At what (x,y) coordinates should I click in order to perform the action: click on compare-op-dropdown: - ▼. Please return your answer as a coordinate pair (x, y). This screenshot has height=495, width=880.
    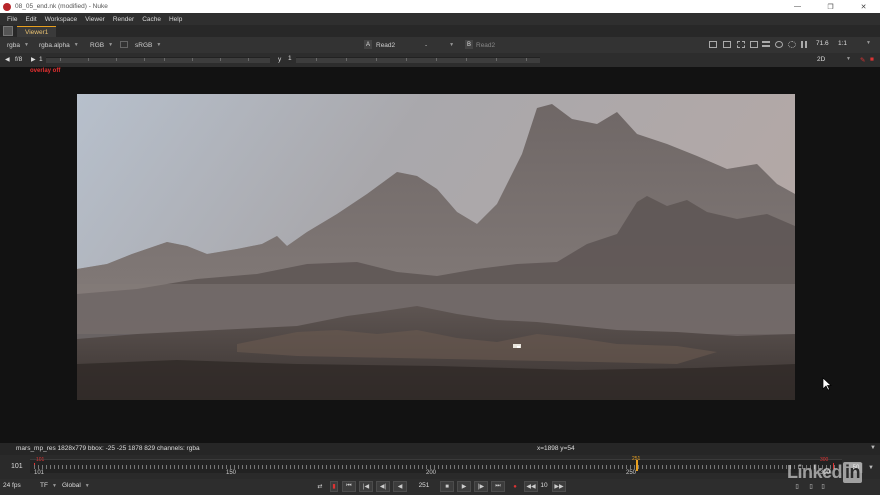
    Looking at the image, I should click on (442, 45).